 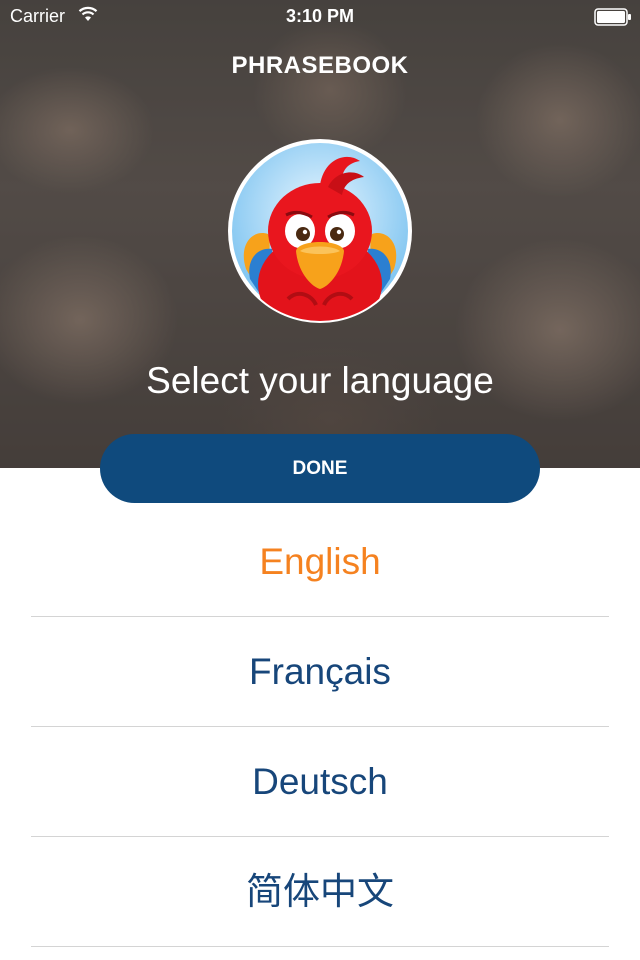 I want to click on language-option-english: English, so click(x=320, y=562).